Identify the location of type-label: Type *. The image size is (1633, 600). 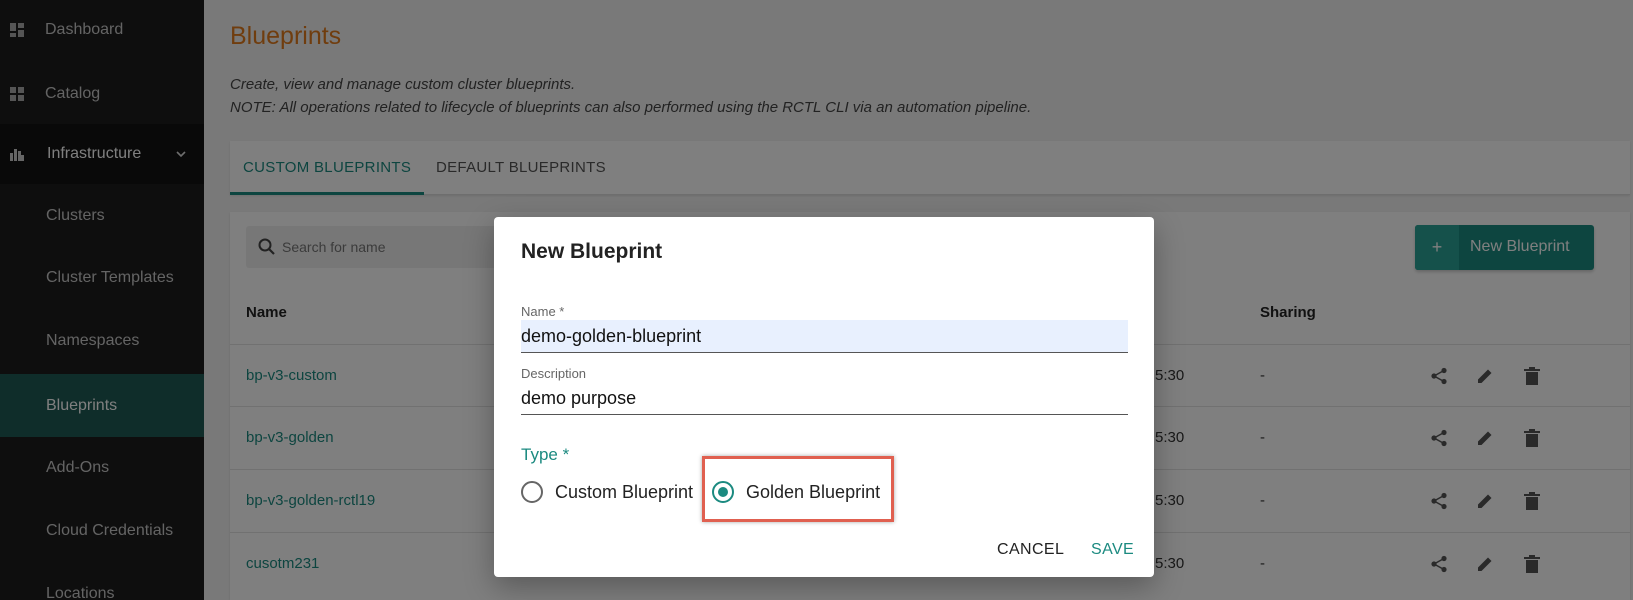
(545, 454).